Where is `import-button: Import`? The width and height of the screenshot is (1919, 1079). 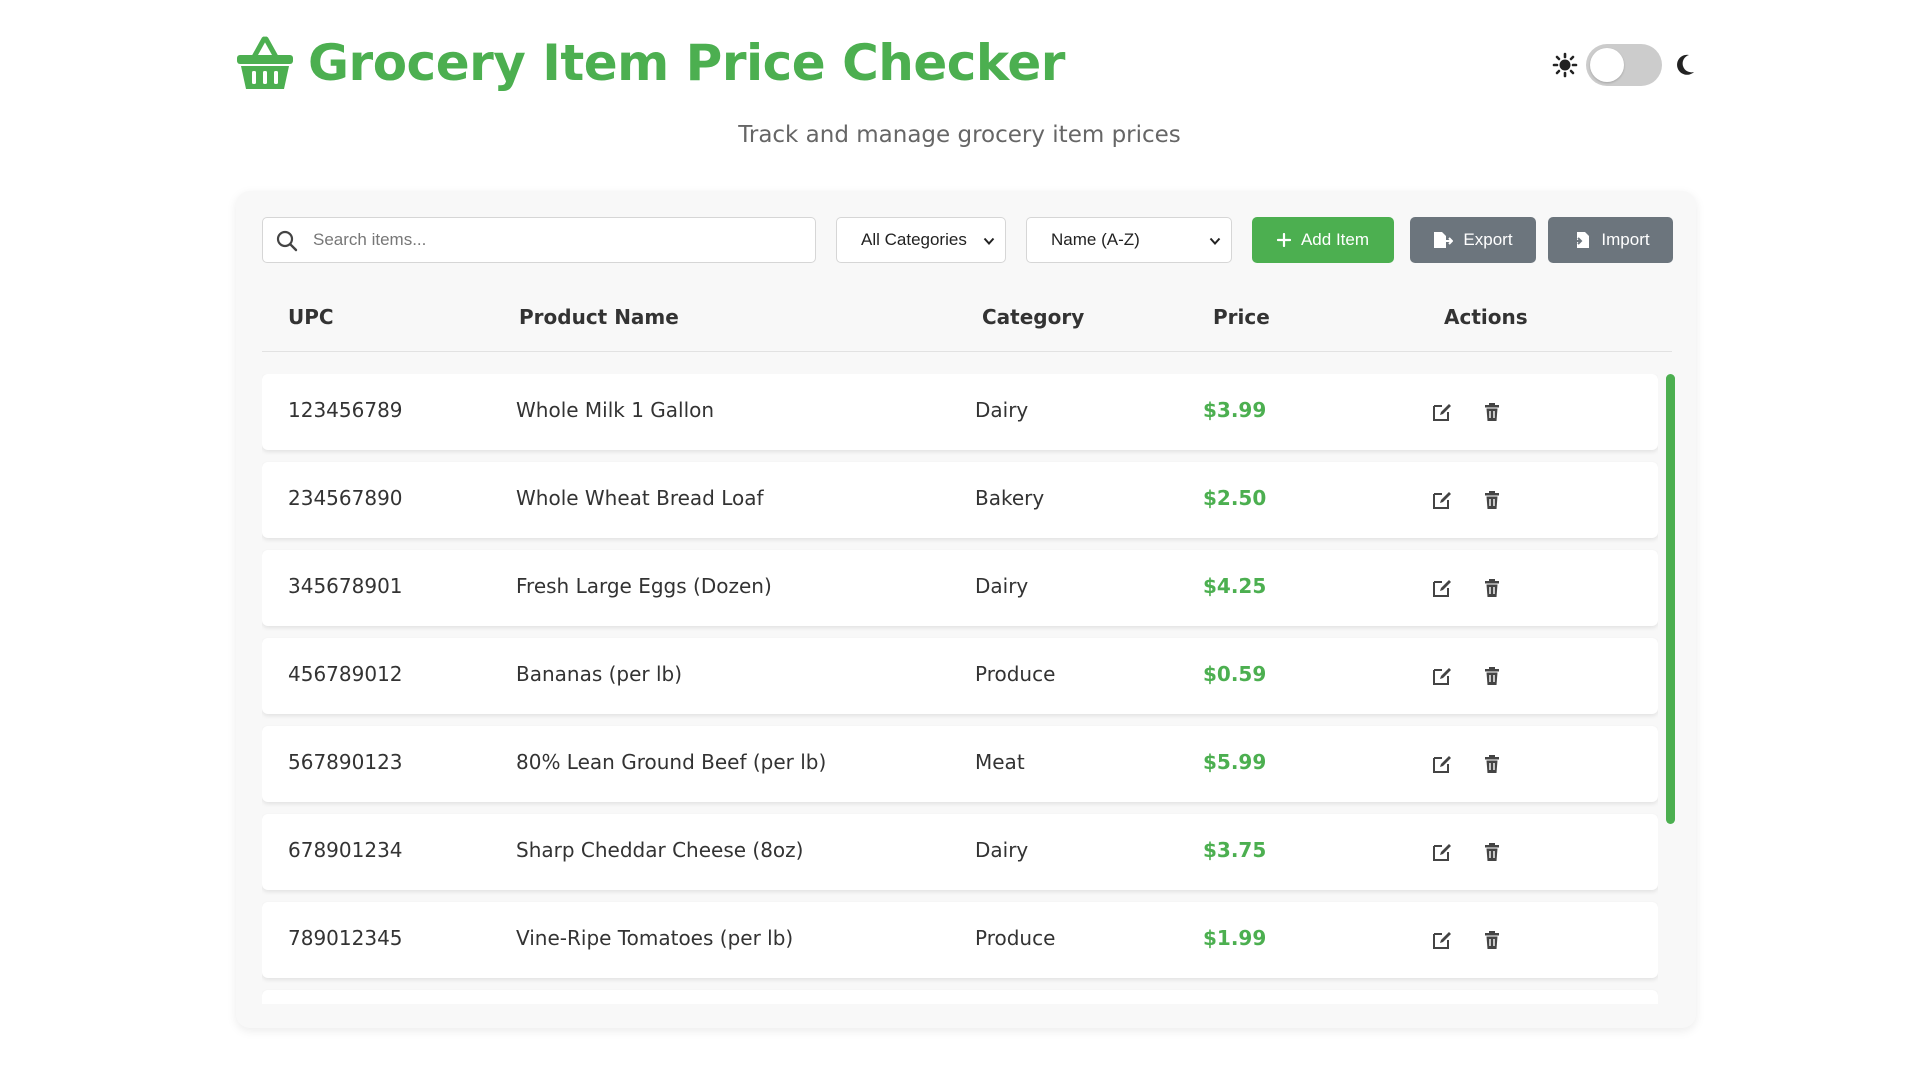 import-button: Import is located at coordinates (1610, 240).